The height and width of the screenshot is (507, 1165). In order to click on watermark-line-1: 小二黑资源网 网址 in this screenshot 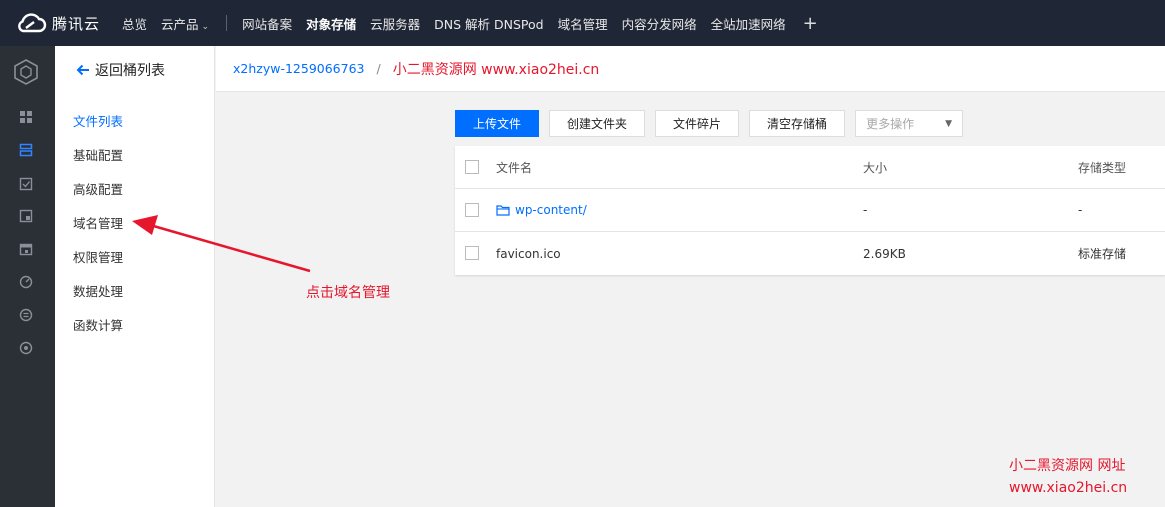, I will do `click(1067, 466)`.